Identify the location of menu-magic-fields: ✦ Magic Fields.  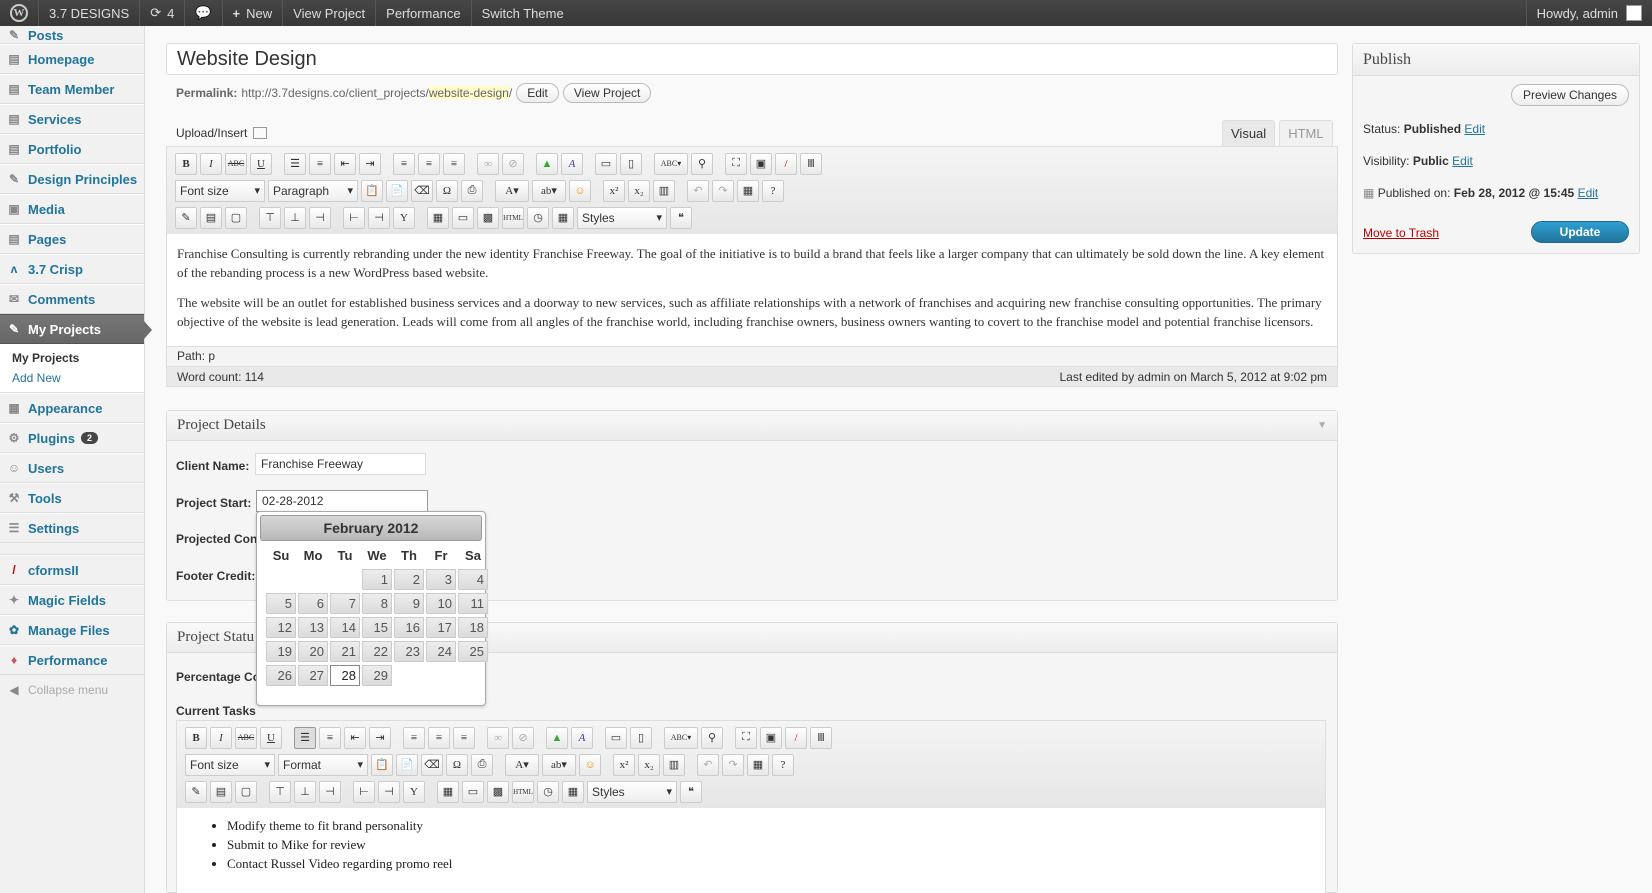
(72, 600).